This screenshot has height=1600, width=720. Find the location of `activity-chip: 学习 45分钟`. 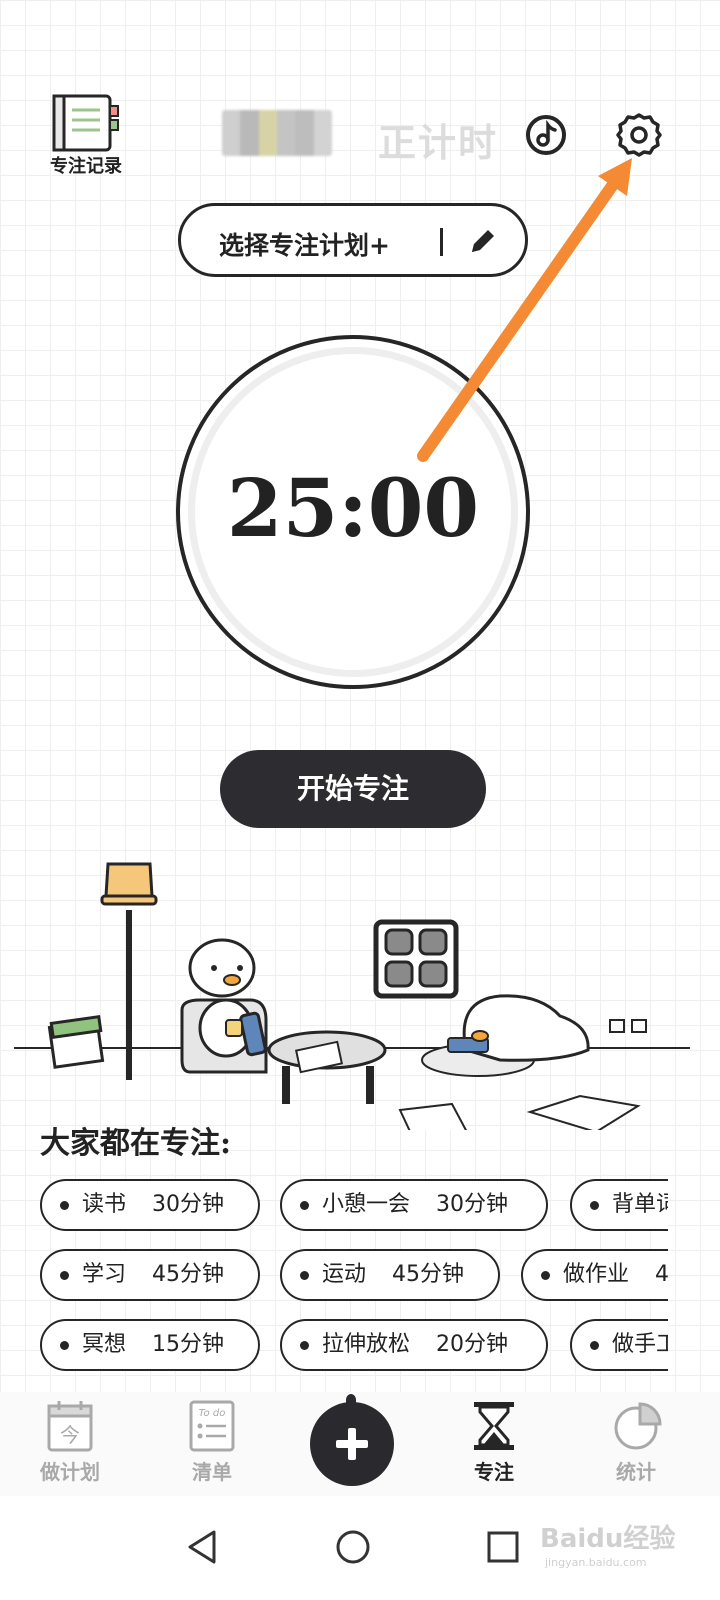

activity-chip: 学习 45分钟 is located at coordinates (150, 1275).